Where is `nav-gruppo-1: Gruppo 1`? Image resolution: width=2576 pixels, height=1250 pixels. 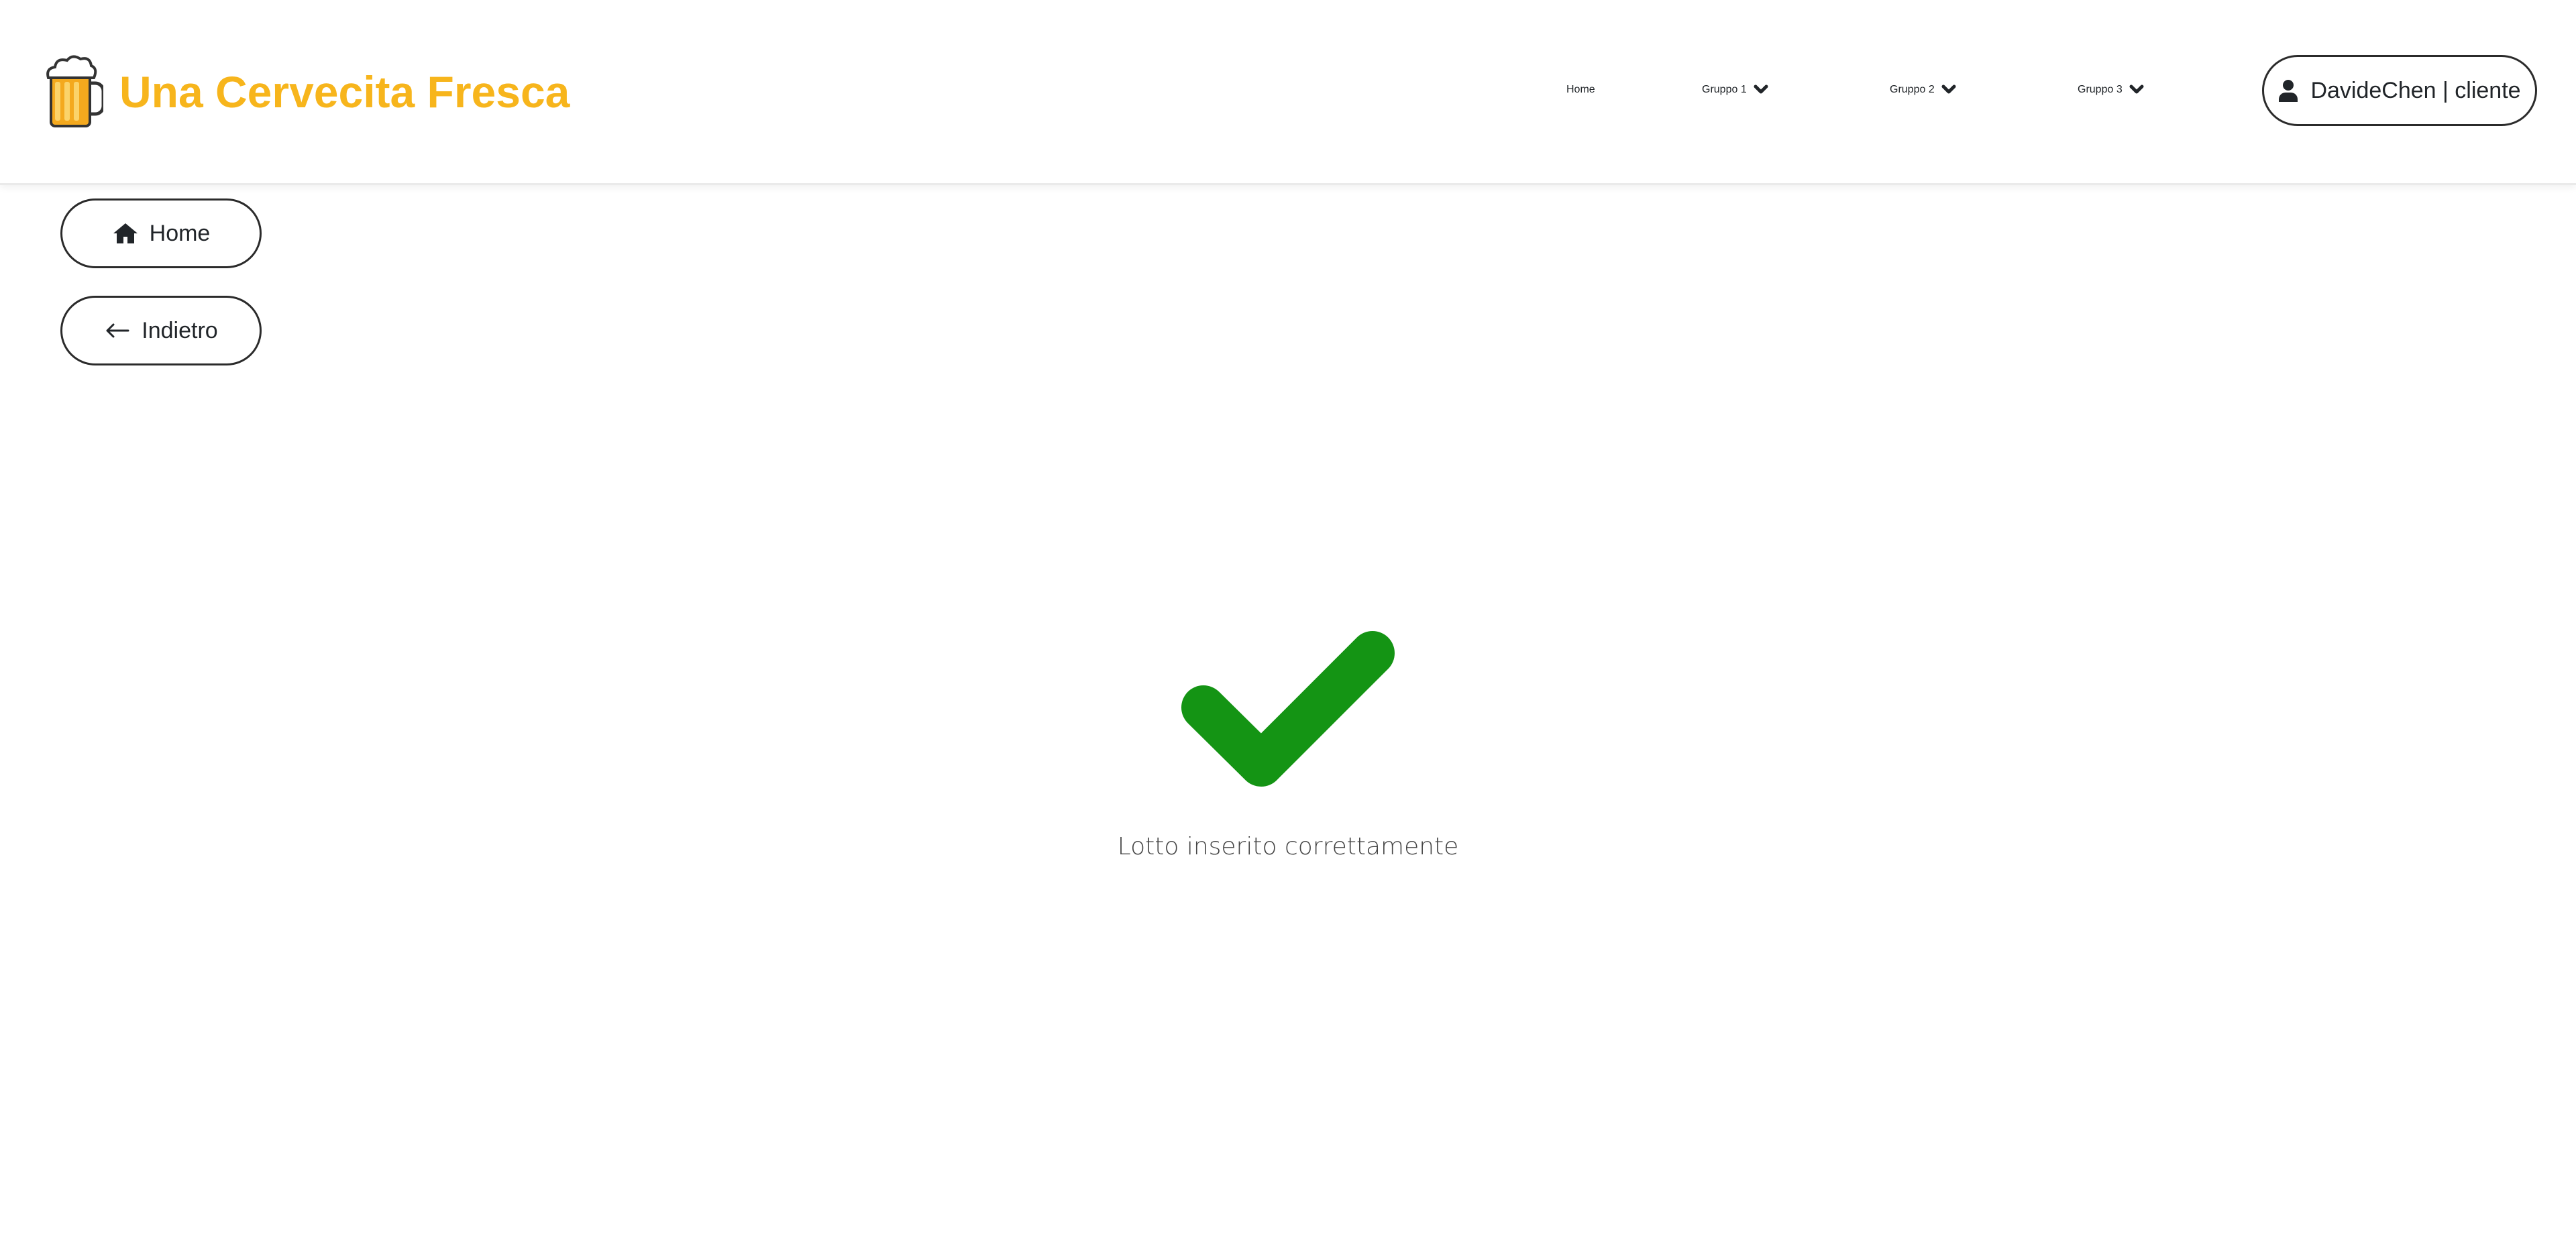
nav-gruppo-1: Gruppo 1 is located at coordinates (1735, 90).